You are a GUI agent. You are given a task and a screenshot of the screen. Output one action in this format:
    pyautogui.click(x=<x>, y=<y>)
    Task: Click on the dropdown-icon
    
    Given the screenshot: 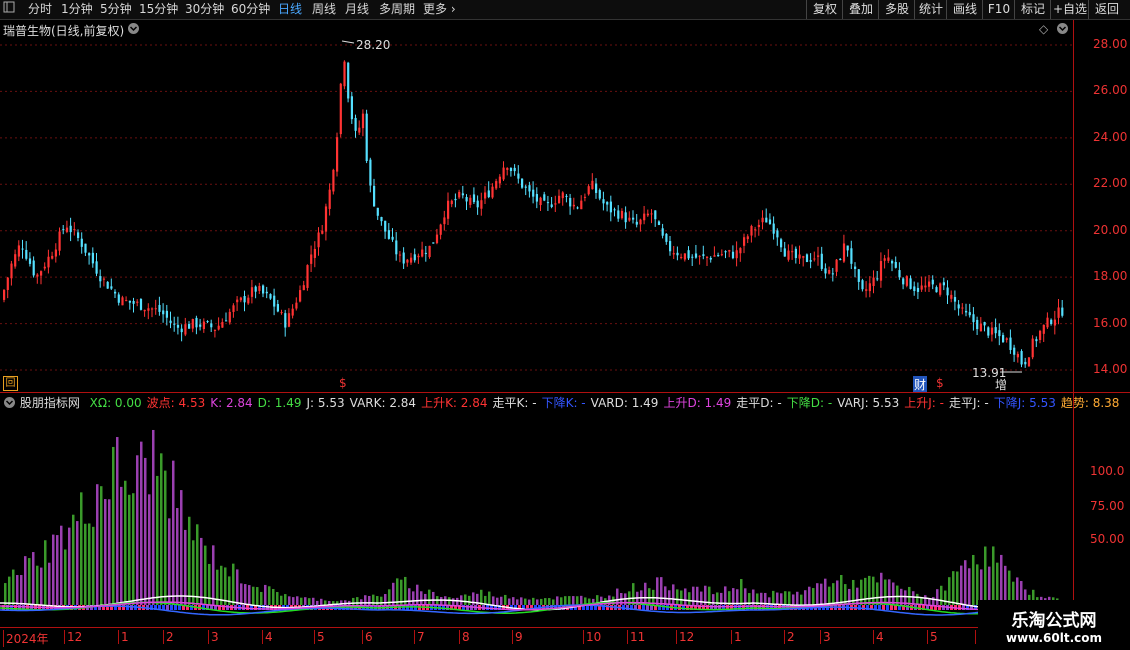 What is the action you would take?
    pyautogui.click(x=133, y=30)
    